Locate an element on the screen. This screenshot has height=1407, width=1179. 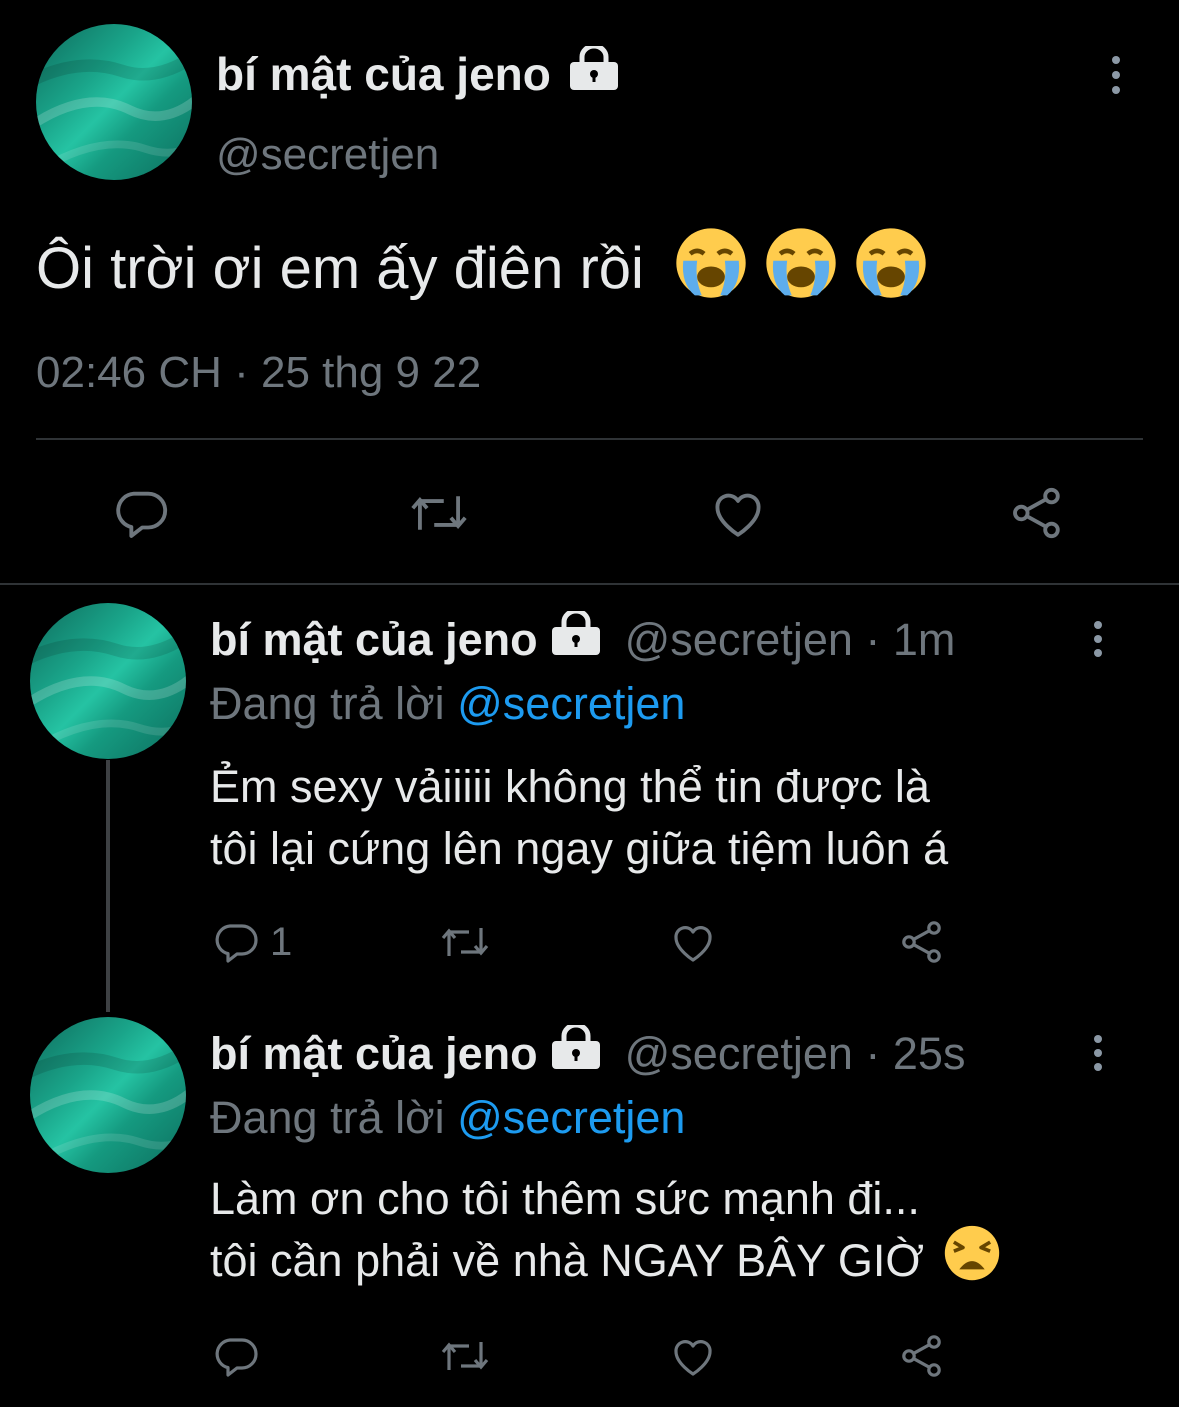
thread-line is located at coordinates (108, 886).